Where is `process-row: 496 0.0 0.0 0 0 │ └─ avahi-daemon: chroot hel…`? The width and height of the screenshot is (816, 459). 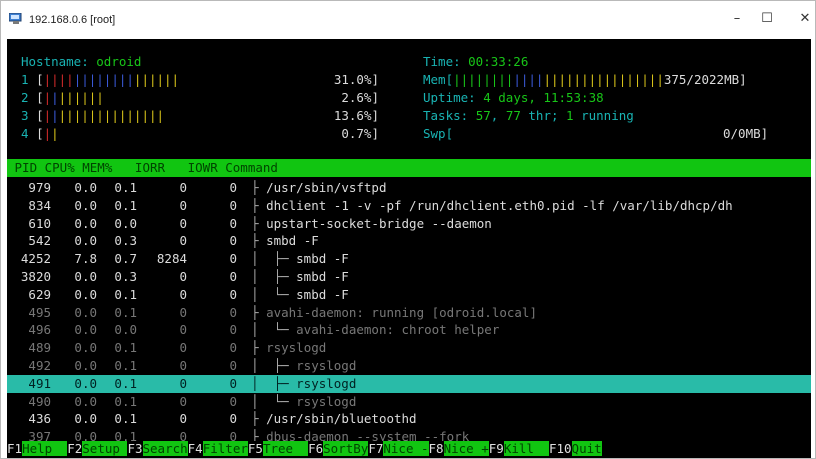
process-row: 496 0.0 0.0 0 0 │ └─ avahi-daemon: chroot hel… is located at coordinates (409, 330).